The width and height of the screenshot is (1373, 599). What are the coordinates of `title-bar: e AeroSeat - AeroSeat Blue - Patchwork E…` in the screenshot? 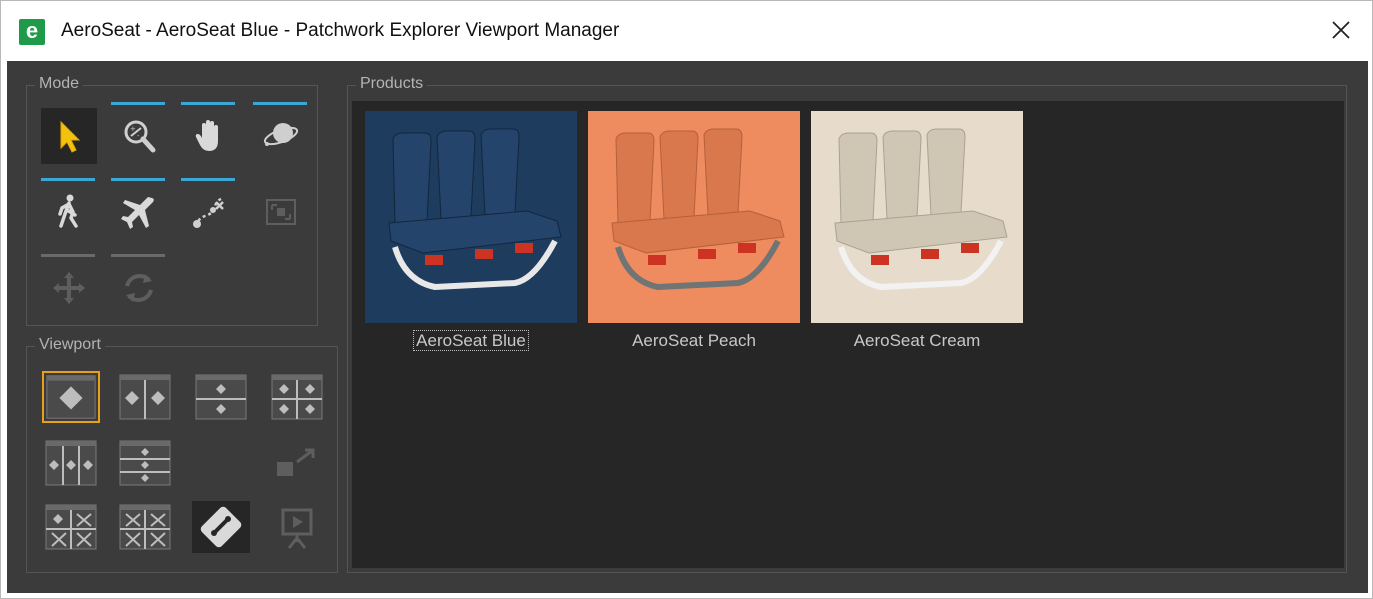 It's located at (686, 31).